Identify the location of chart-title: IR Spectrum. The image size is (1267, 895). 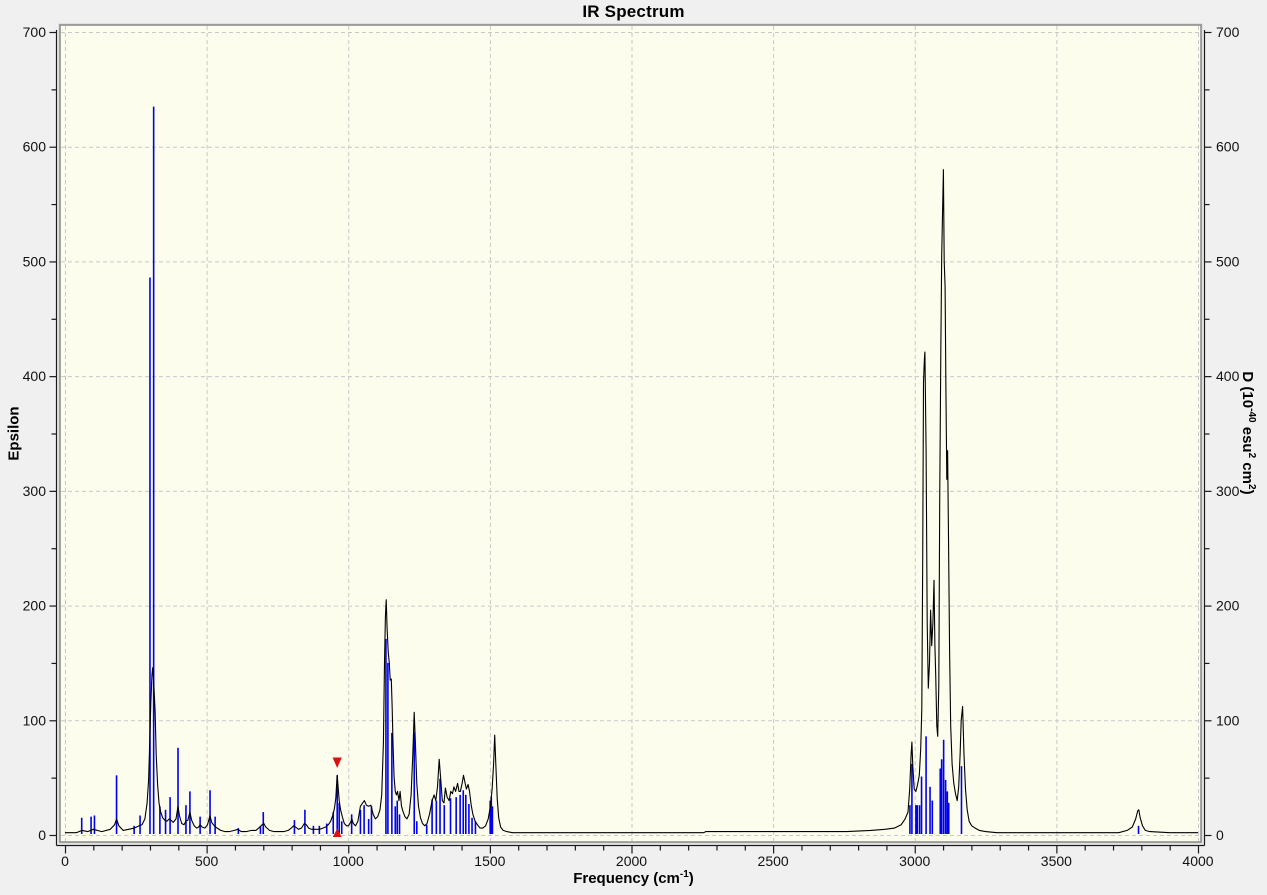
(633, 11).